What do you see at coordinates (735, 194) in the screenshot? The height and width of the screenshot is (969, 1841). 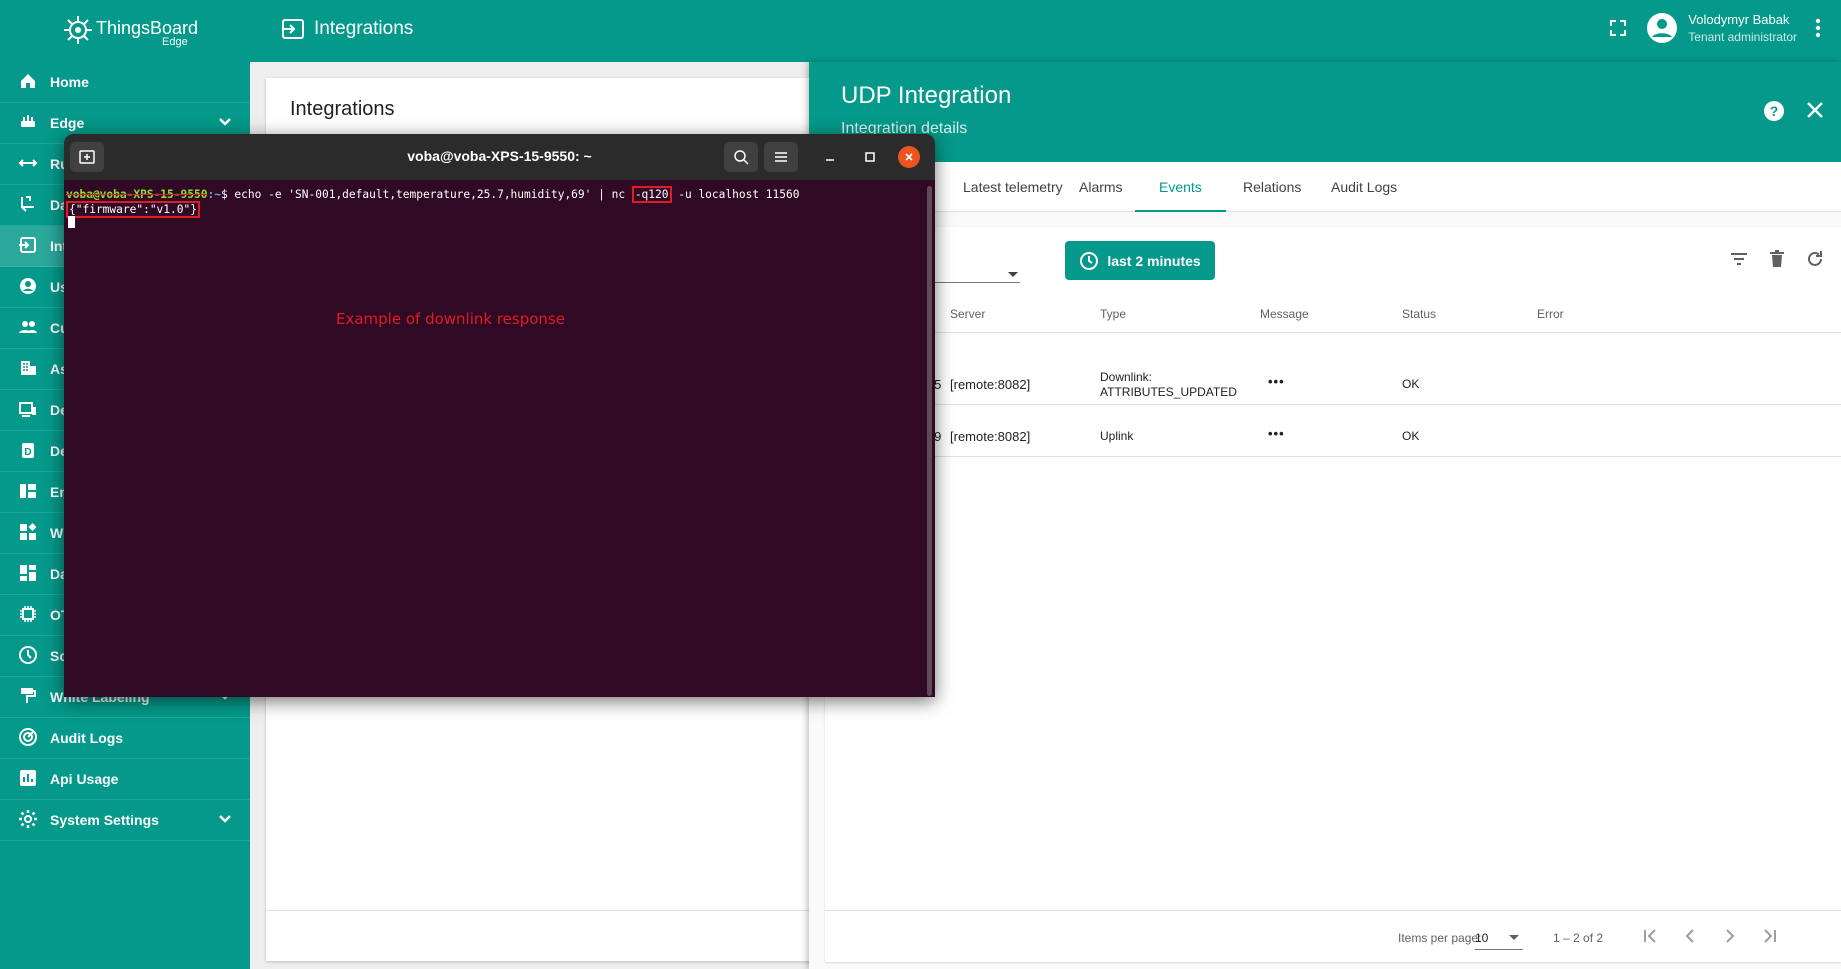 I see `command-text-tail: -u localhost 11560` at bounding box center [735, 194].